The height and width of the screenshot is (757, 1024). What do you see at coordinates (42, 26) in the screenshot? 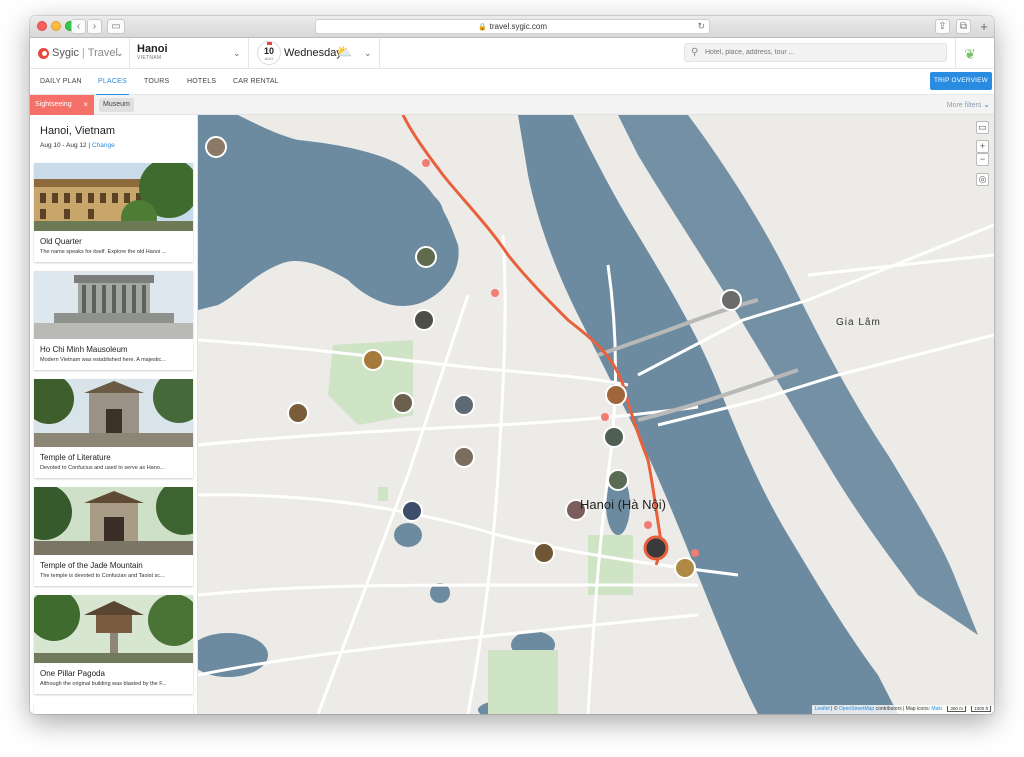
I see `close-window-button` at bounding box center [42, 26].